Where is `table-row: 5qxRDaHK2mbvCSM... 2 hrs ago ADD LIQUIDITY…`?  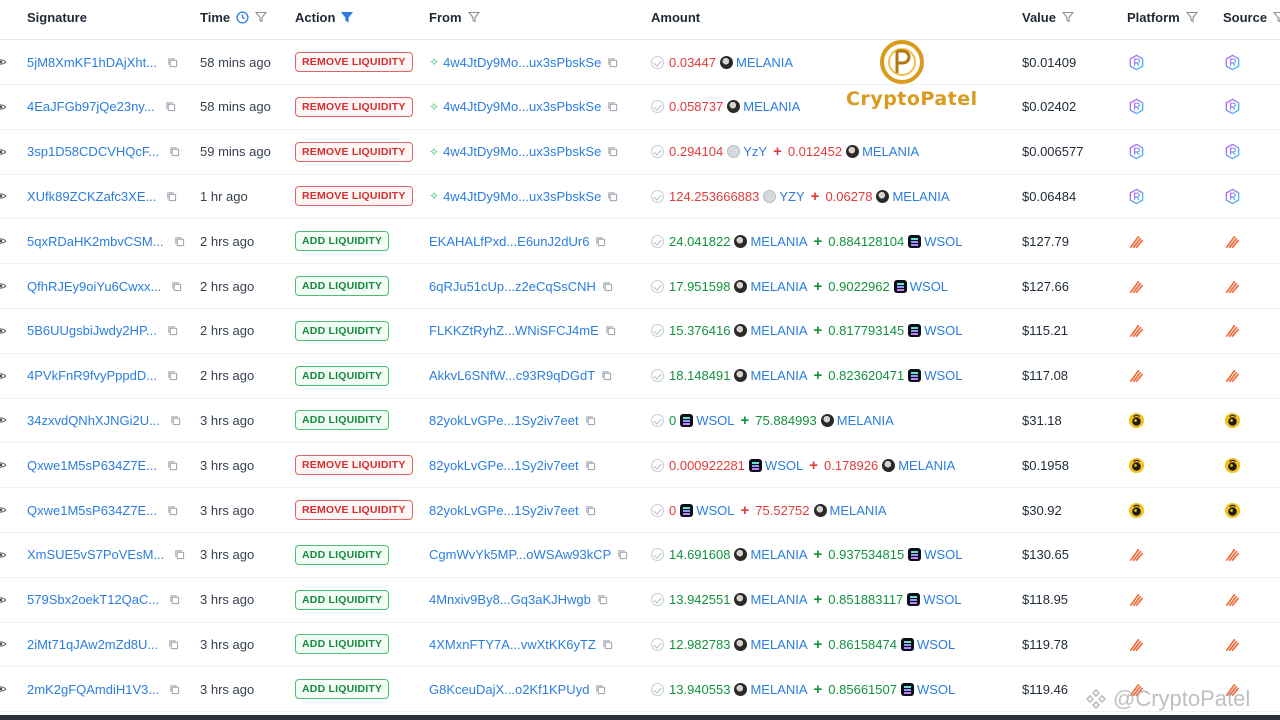
table-row: 5qxRDaHK2mbvCSM... 2 hrs ago ADD LIQUIDITY… is located at coordinates (640, 242).